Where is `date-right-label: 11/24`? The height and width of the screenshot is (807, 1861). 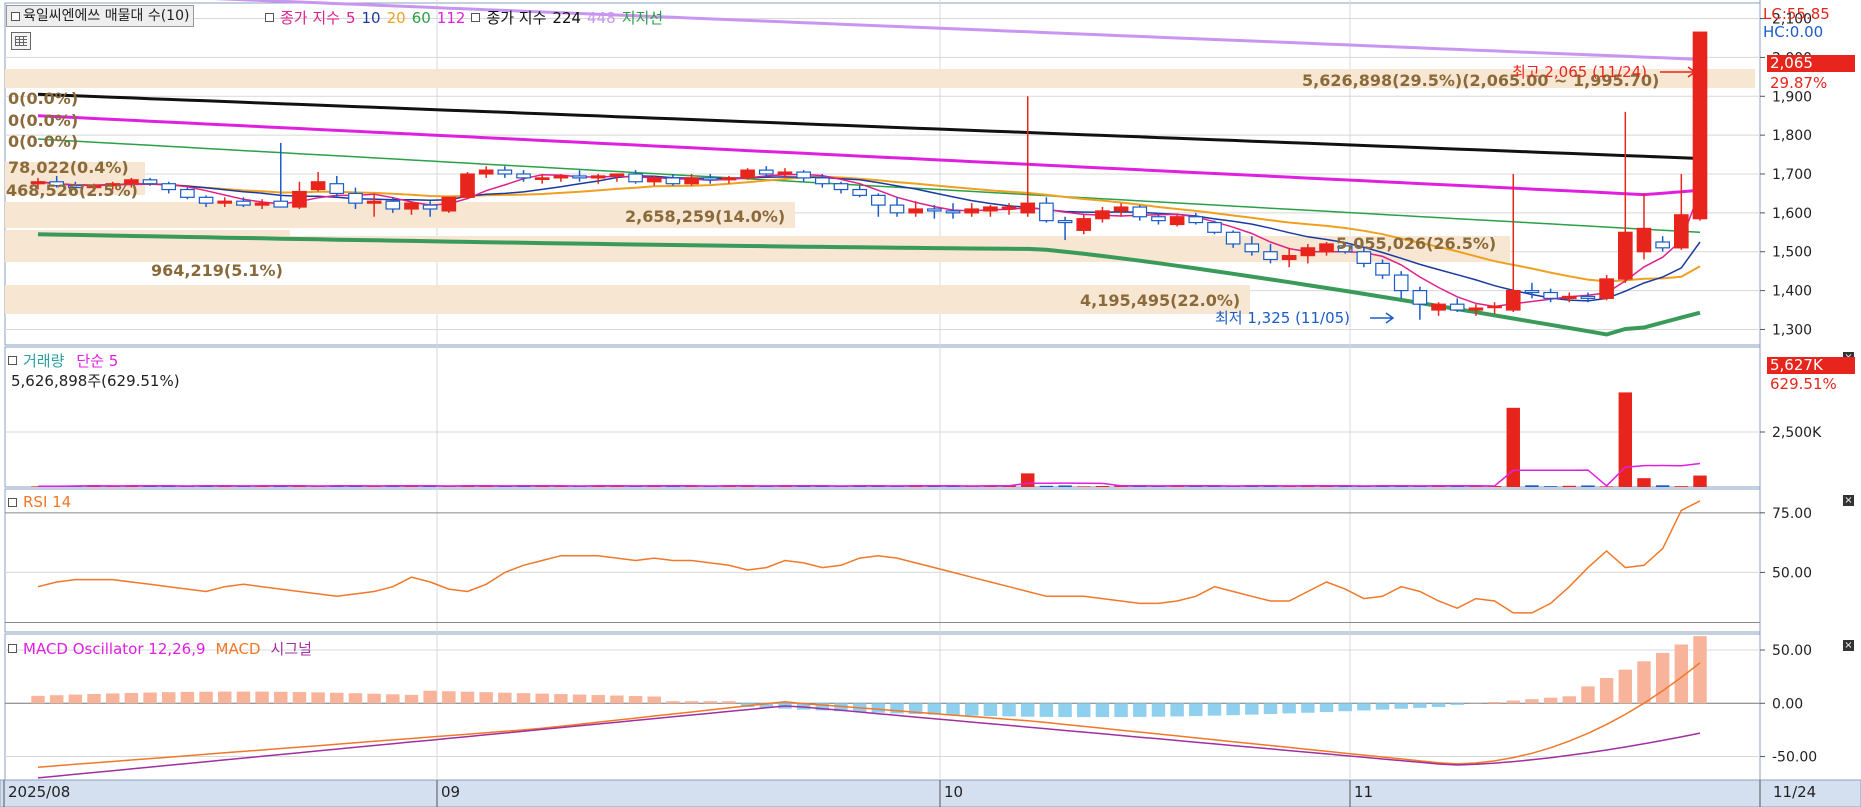
date-right-label: 11/24 is located at coordinates (1794, 792).